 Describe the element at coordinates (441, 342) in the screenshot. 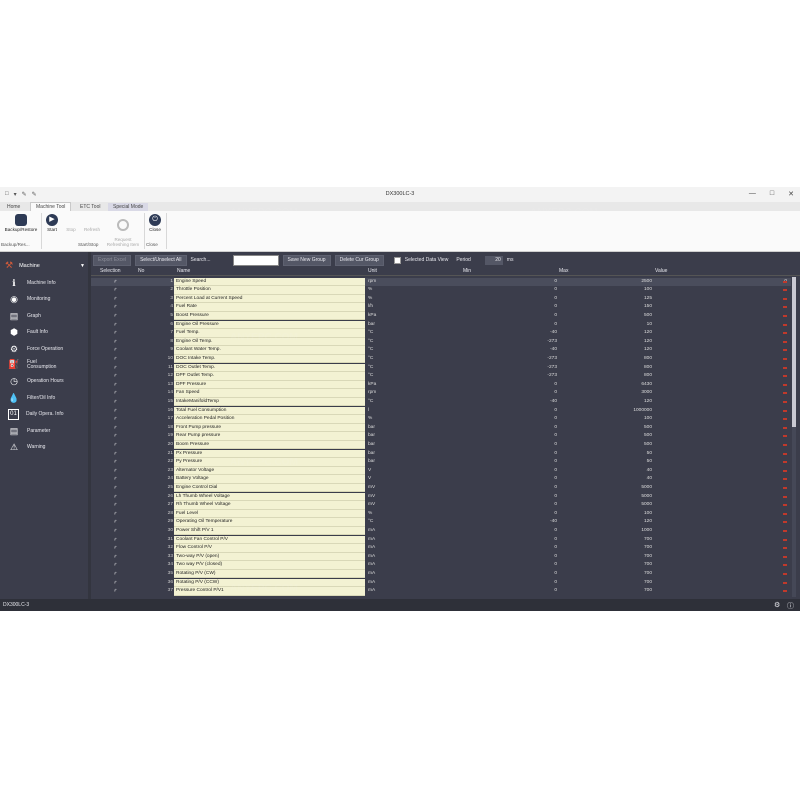

I see `table-row: ♂ 8 Engine Oil Temp. °C -273 120` at that location.